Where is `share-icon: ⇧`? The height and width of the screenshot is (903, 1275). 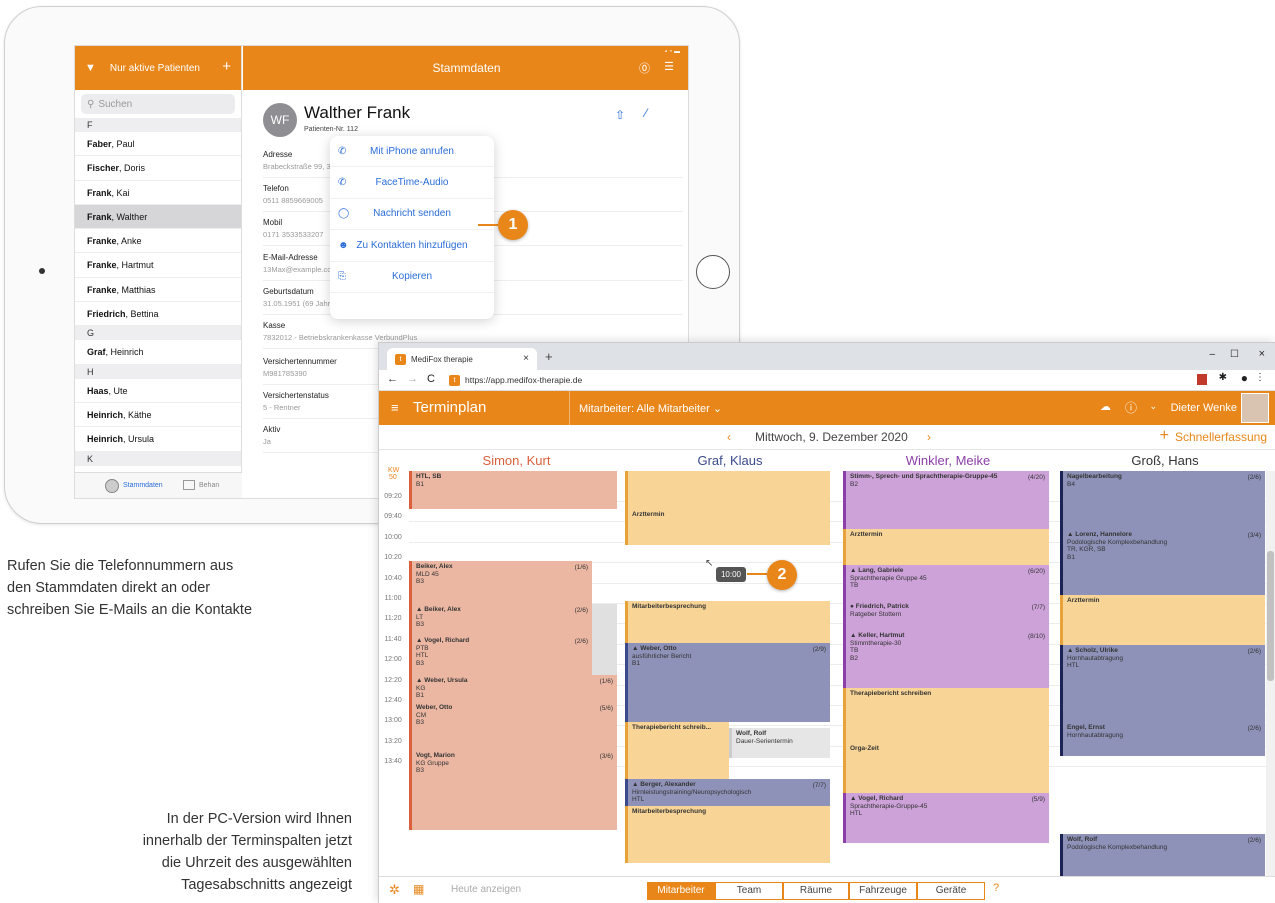 share-icon: ⇧ is located at coordinates (620, 115).